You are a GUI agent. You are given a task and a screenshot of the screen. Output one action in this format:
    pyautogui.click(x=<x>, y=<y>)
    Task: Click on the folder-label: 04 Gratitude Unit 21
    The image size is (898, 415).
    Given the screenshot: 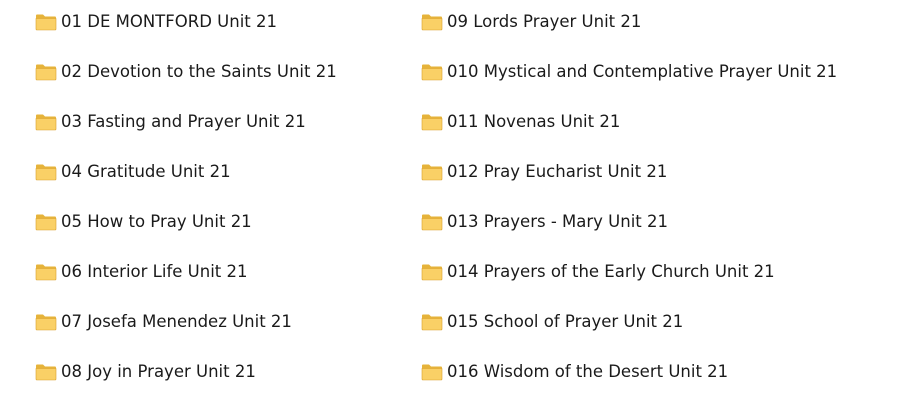 What is the action you would take?
    pyautogui.click(x=146, y=171)
    